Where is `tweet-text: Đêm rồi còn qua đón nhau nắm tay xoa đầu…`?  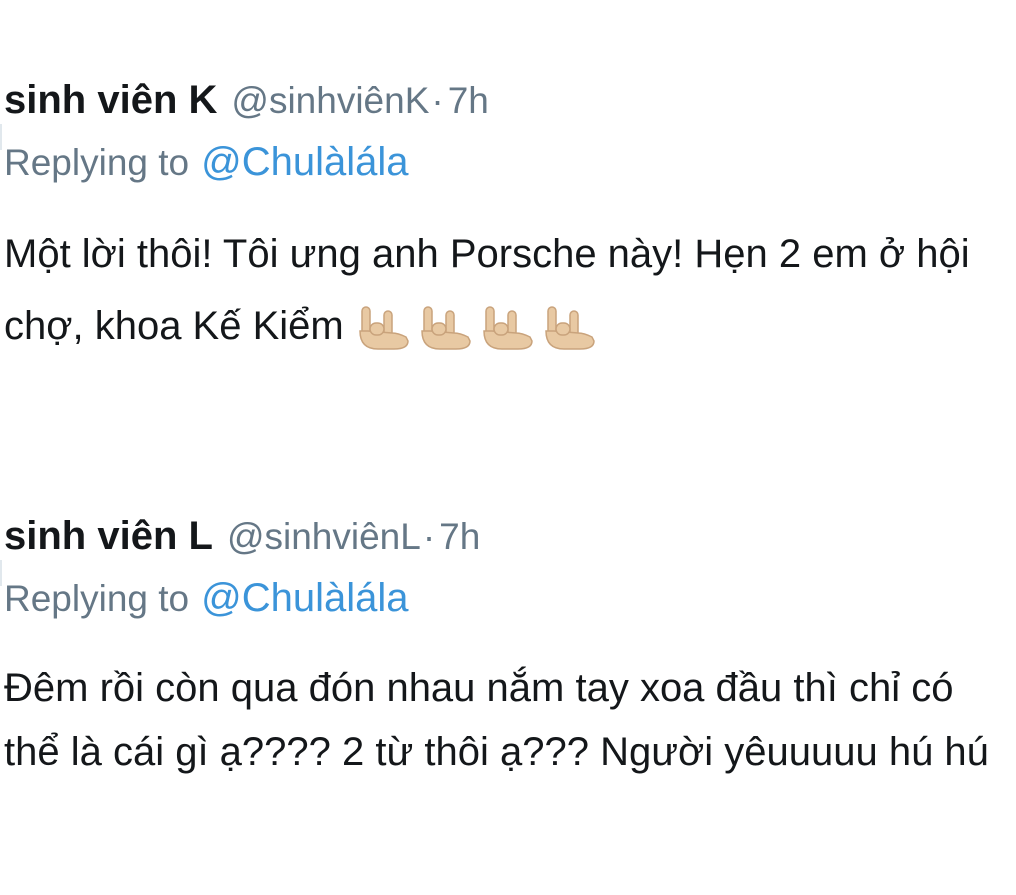 tweet-text: Đêm rồi còn qua đón nhau nắm tay xoa đầu… is located at coordinates (499, 720).